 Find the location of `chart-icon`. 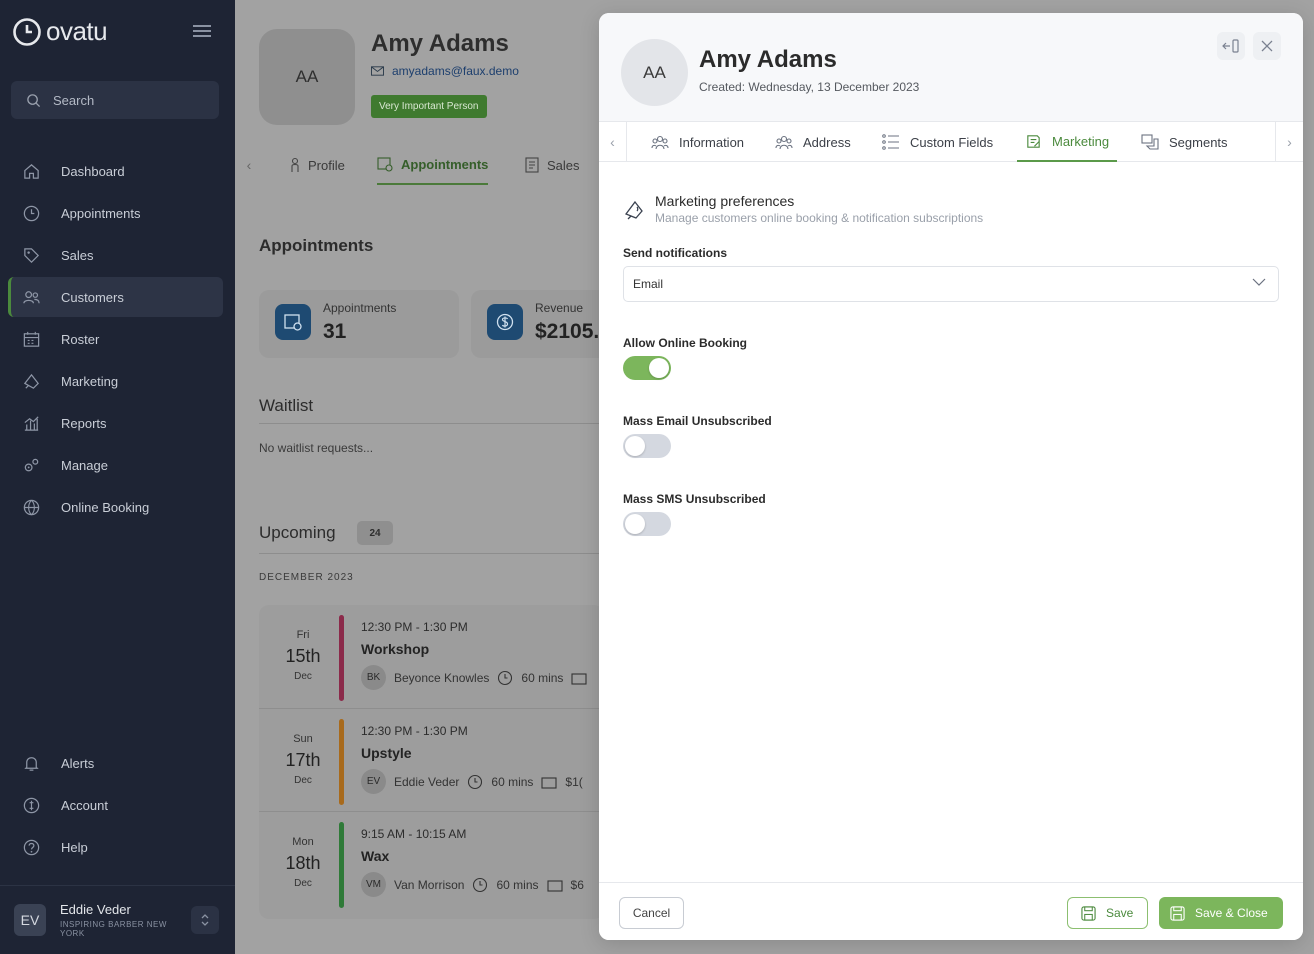

chart-icon is located at coordinates (31, 423).